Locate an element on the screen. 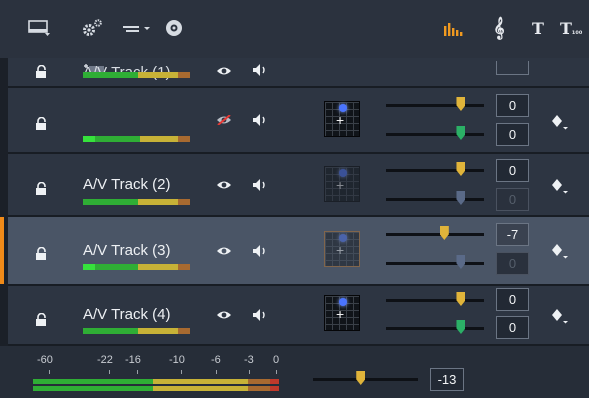 This screenshot has height=398, width=589. scale-label: 0 is located at coordinates (276, 360).